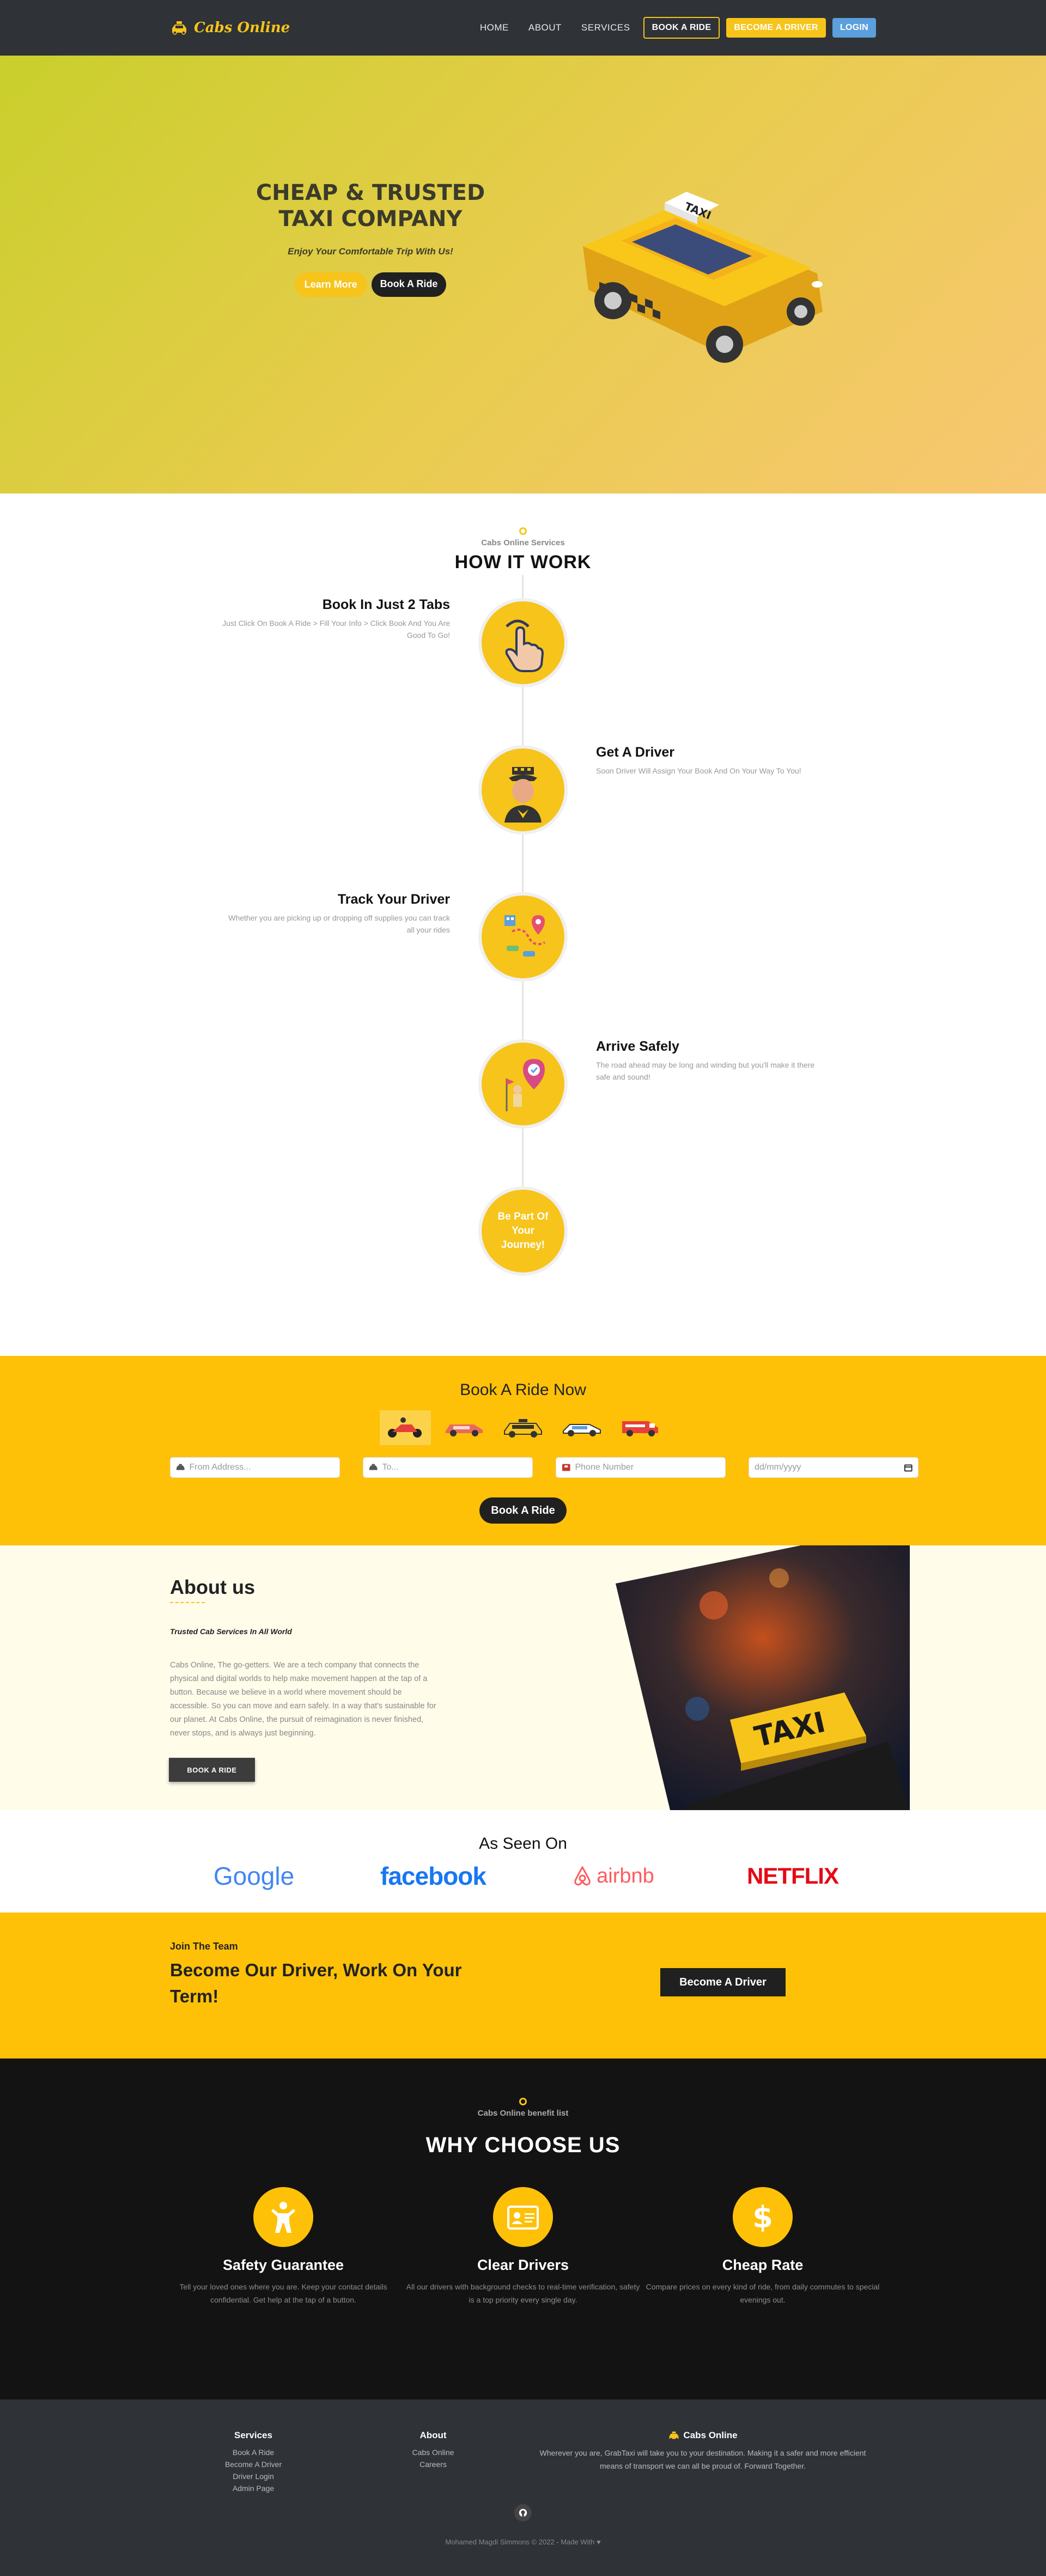 The image size is (1046, 2576). Describe the element at coordinates (640, 1428) in the screenshot. I see `vehicle-van` at that location.